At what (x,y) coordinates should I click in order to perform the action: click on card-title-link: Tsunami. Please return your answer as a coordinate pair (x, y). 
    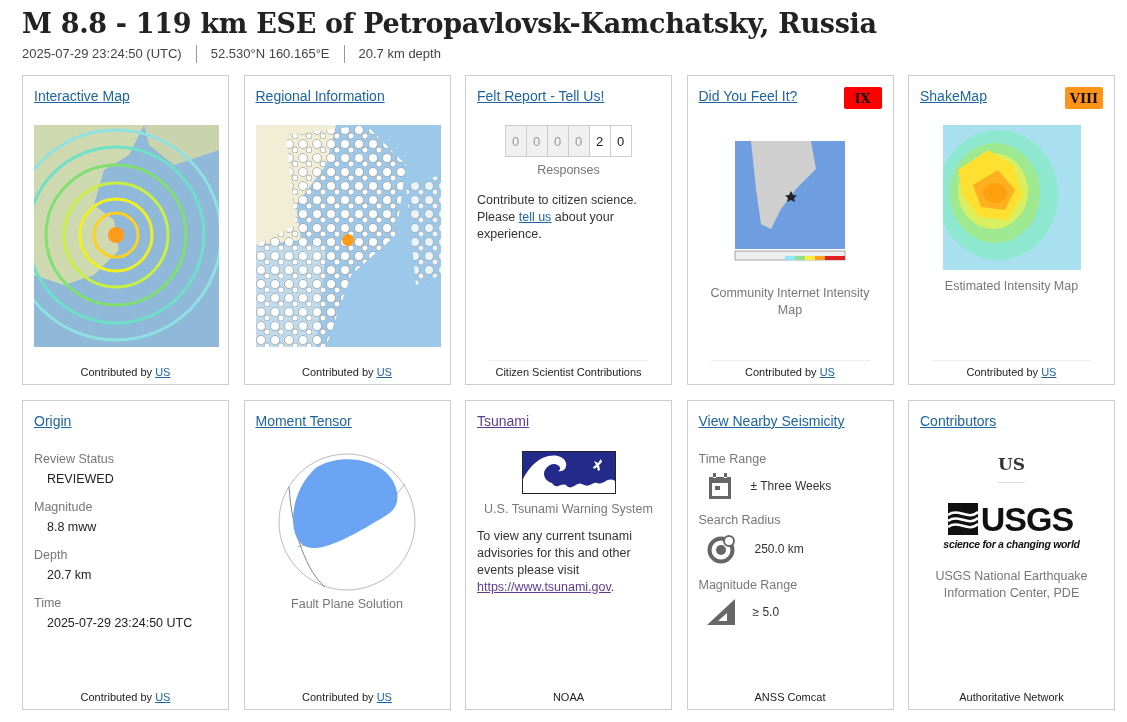
    Looking at the image, I should click on (503, 421).